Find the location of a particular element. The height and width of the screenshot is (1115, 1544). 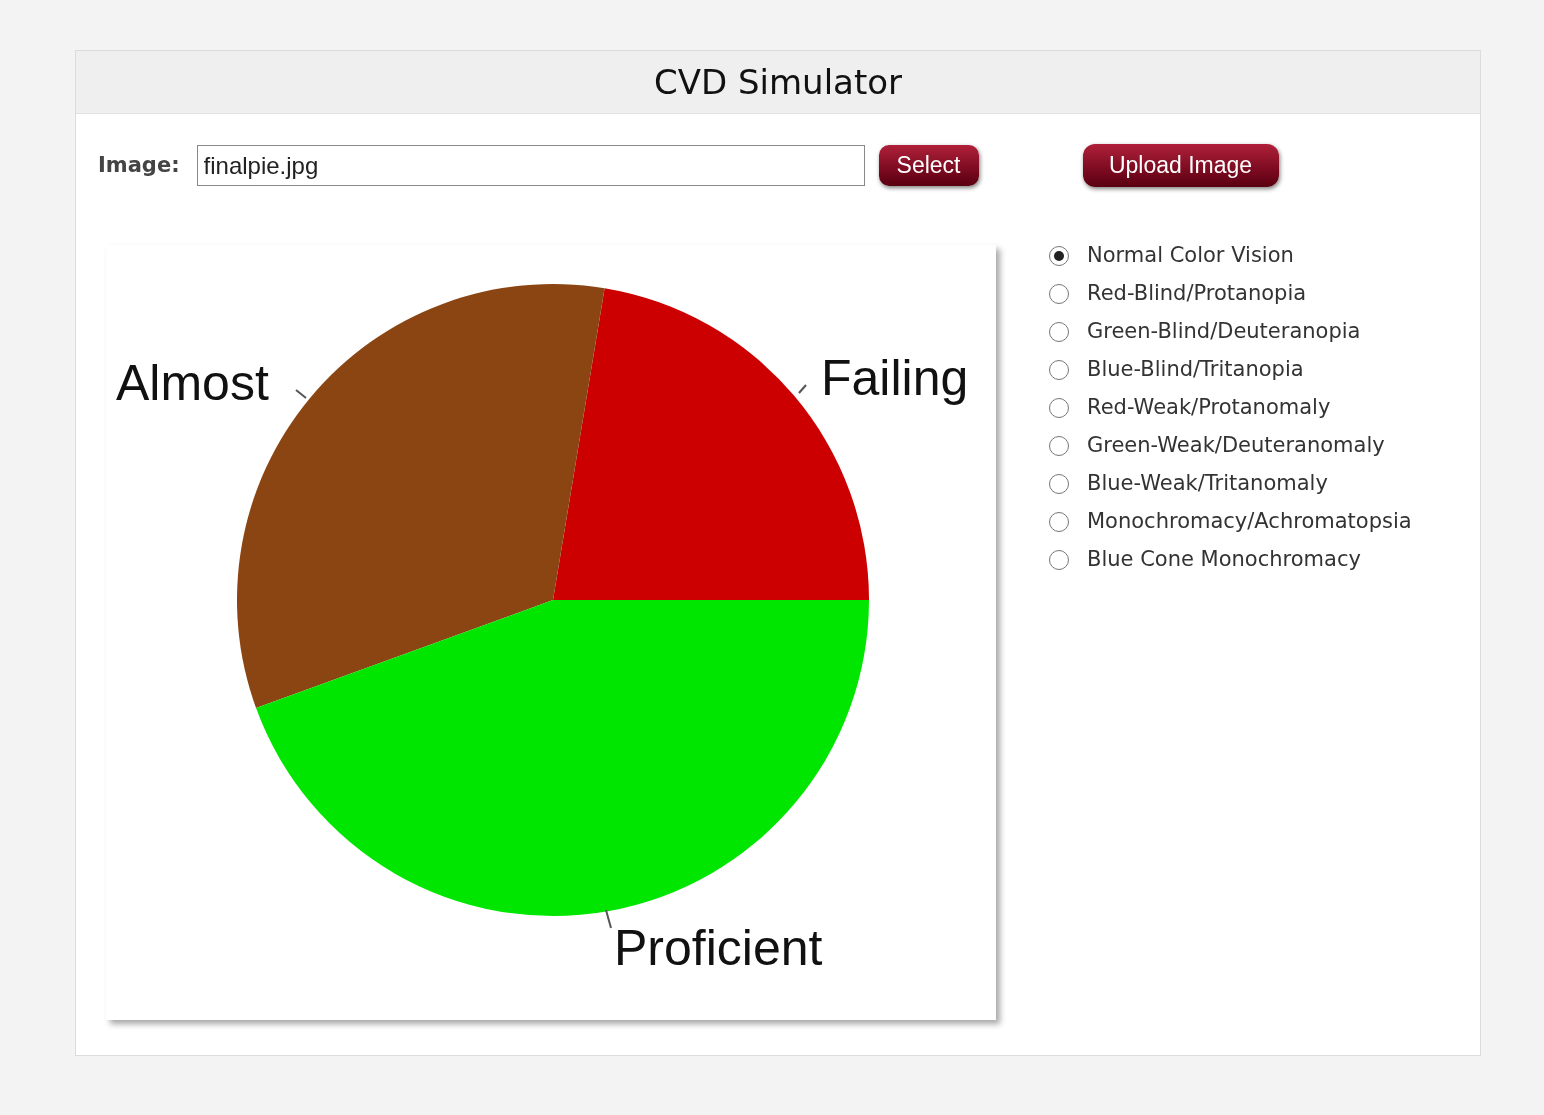

radio-label: Blue-Weak/Tritanomaly is located at coordinates (1207, 484).